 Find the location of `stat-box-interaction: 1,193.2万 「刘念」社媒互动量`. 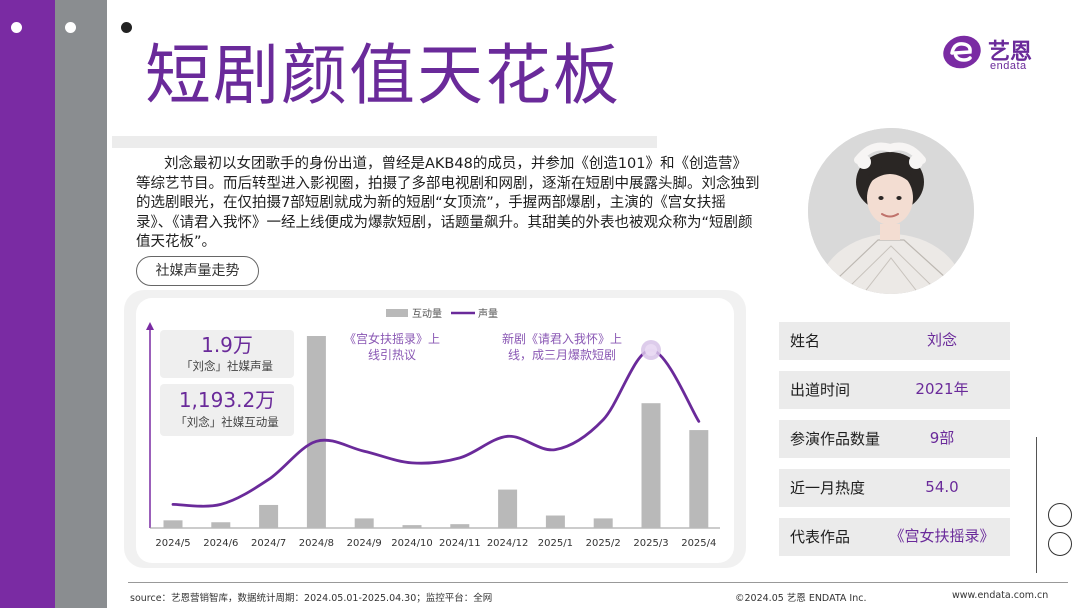

stat-box-interaction: 1,193.2万 「刘念」社媒互动量 is located at coordinates (227, 410).